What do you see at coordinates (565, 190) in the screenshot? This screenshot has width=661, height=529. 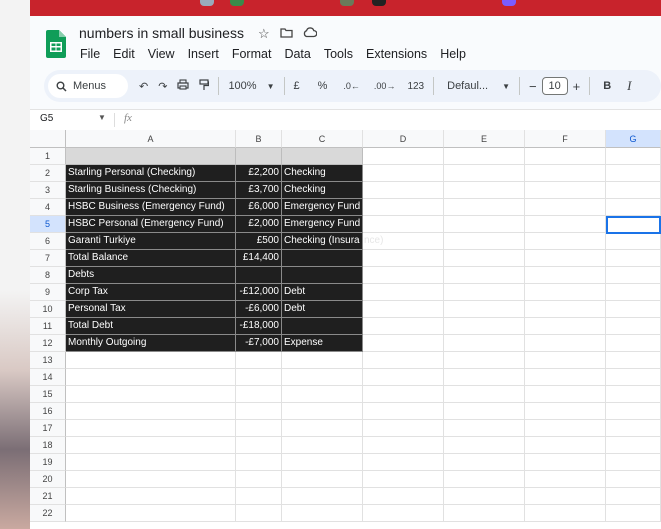 I see `cell-f3` at bounding box center [565, 190].